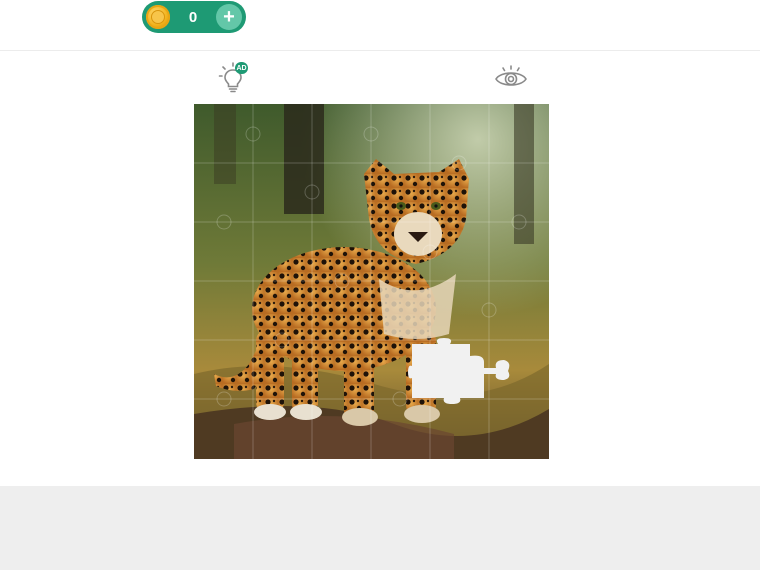 This screenshot has width=760, height=570. I want to click on coin-counter: 0 +, so click(194, 17).